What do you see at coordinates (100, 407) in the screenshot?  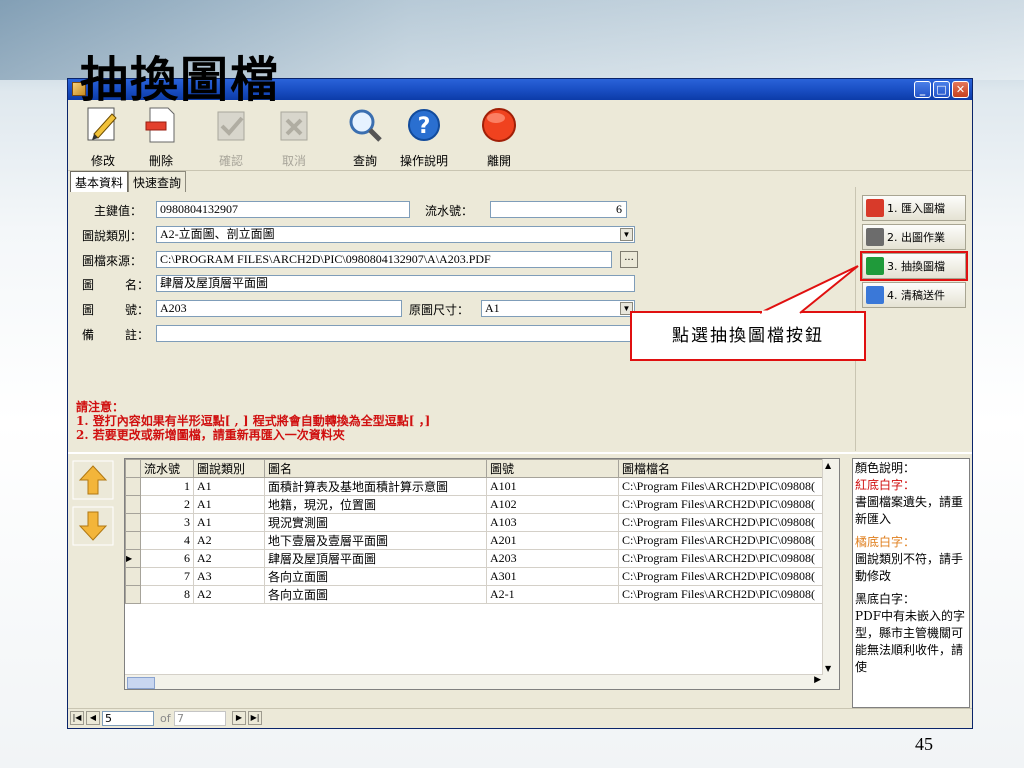 I see `notice-heading: 請注意：` at bounding box center [100, 407].